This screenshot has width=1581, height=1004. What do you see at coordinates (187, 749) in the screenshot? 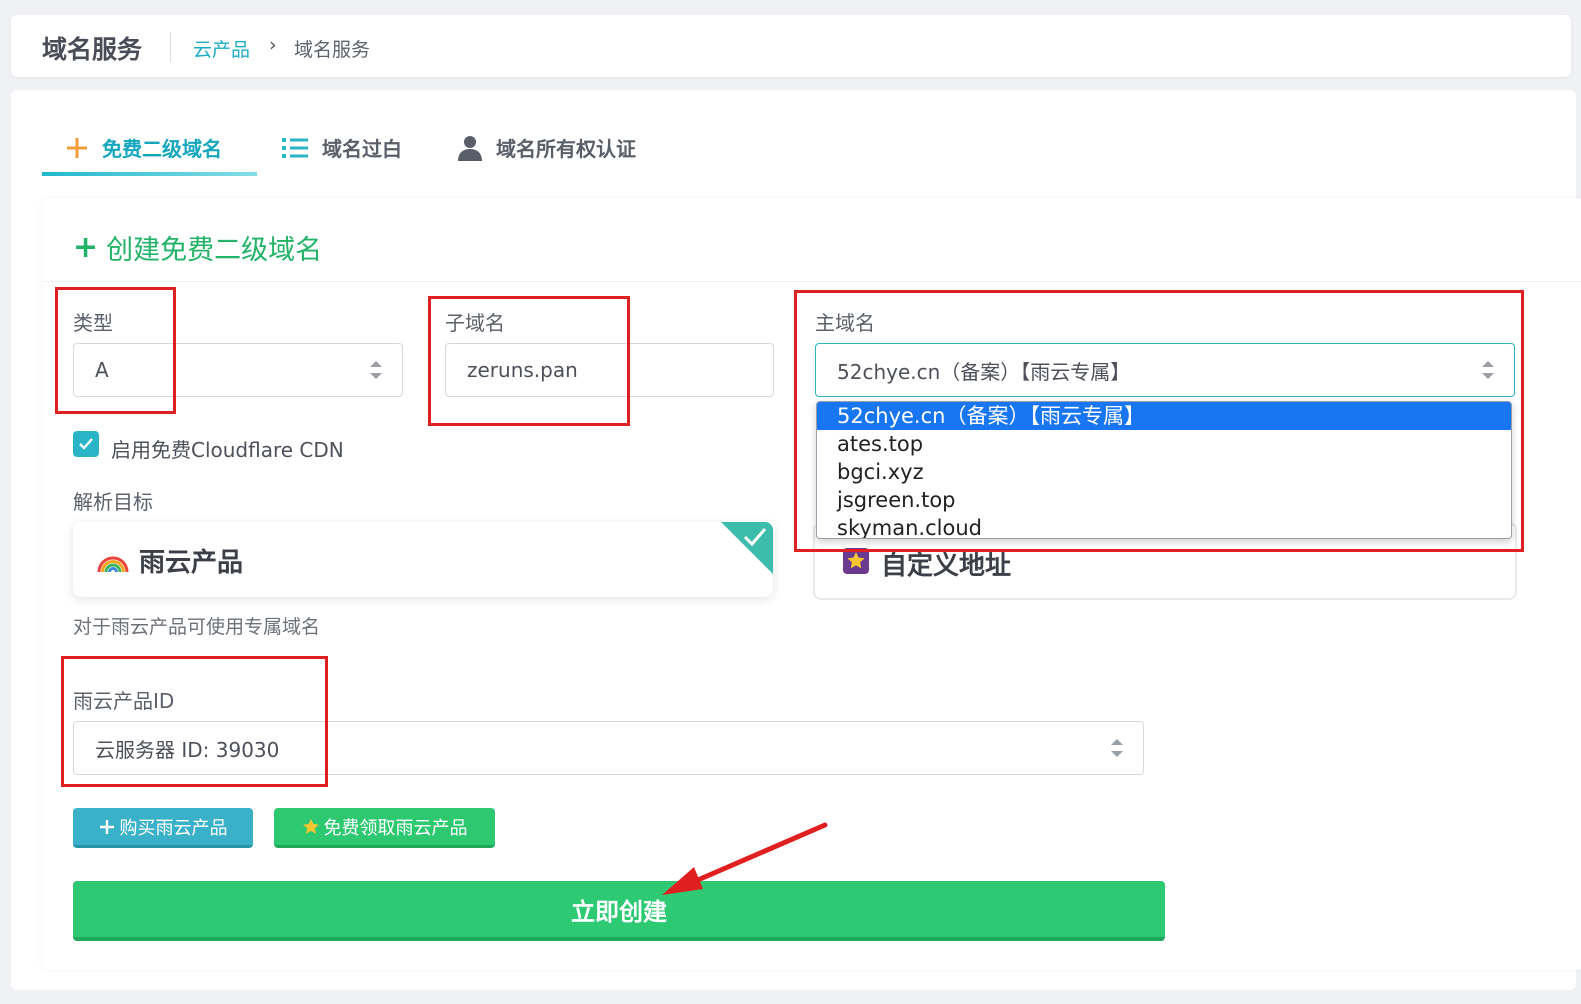
I see `product-id-select-value: 云服务器 ID: 39030` at bounding box center [187, 749].